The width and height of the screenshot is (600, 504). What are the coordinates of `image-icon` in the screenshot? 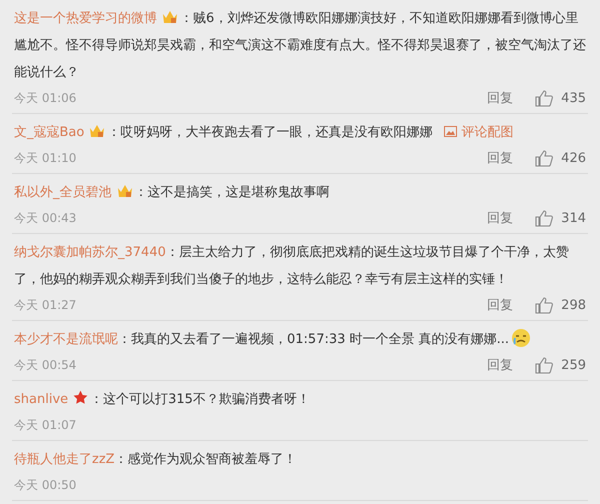 It's located at (451, 131).